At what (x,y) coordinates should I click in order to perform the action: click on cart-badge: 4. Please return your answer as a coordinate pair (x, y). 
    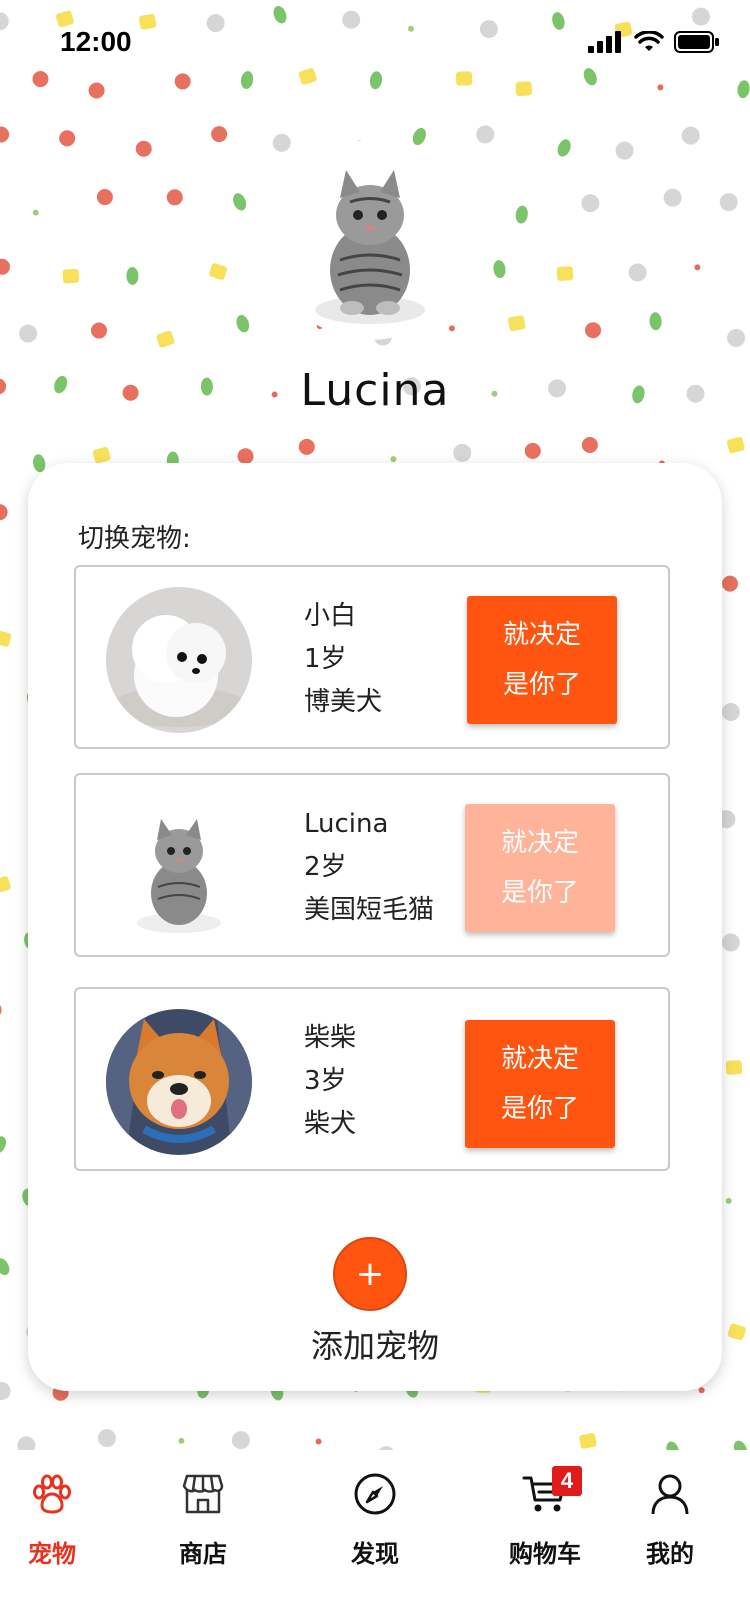
    Looking at the image, I should click on (567, 1481).